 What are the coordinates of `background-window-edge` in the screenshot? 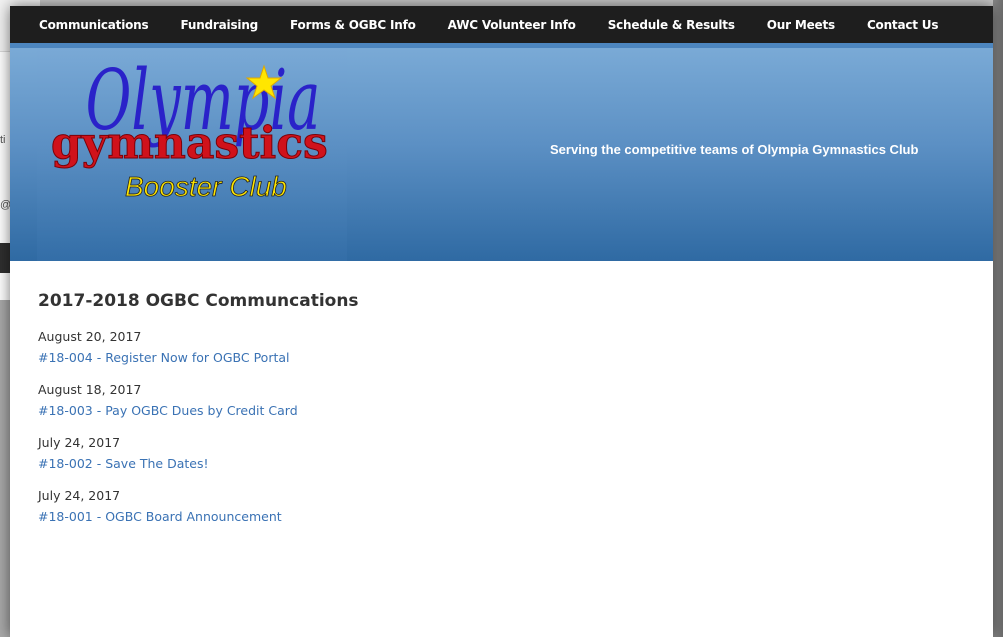 It's located at (998, 318).